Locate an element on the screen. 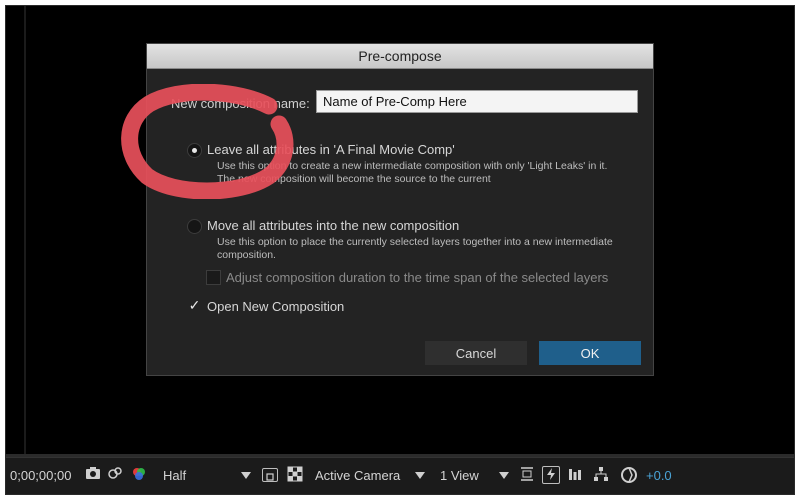 This screenshot has height=500, width=800. show-snapshot-icon is located at coordinates (115, 475).